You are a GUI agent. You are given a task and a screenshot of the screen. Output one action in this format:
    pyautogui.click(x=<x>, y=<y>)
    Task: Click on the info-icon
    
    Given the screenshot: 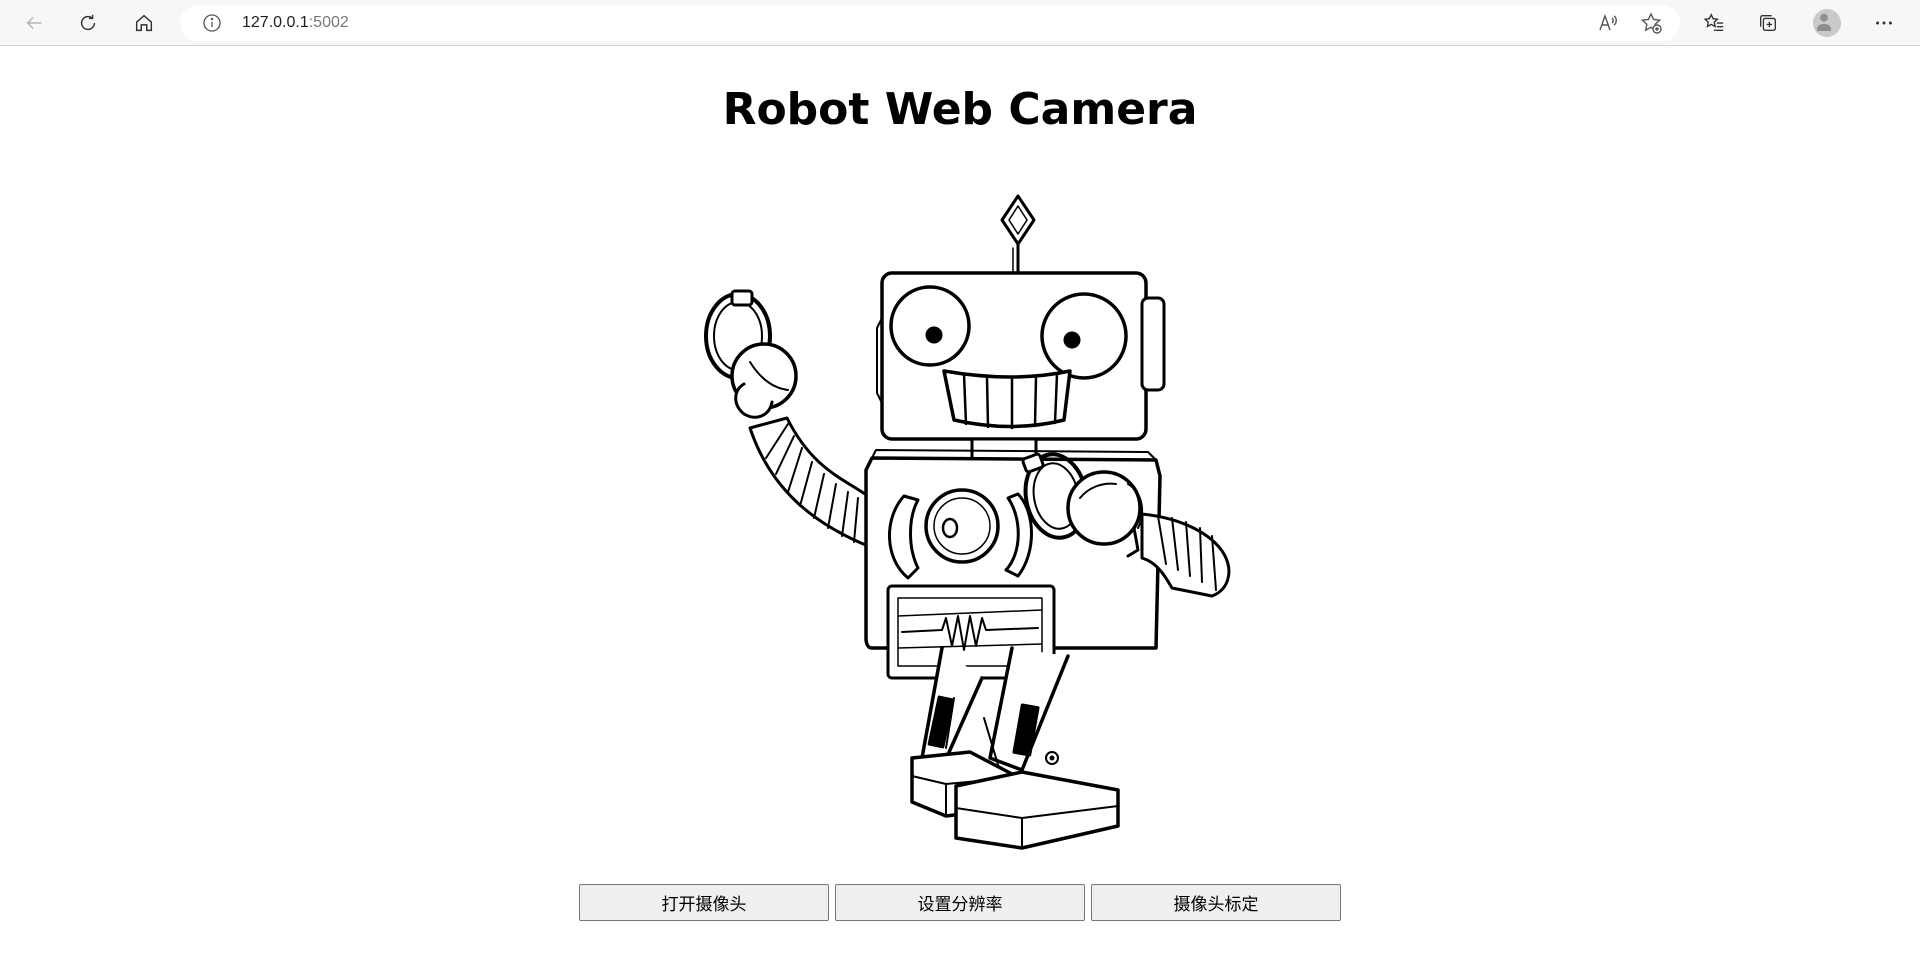 What is the action you would take?
    pyautogui.click(x=212, y=23)
    